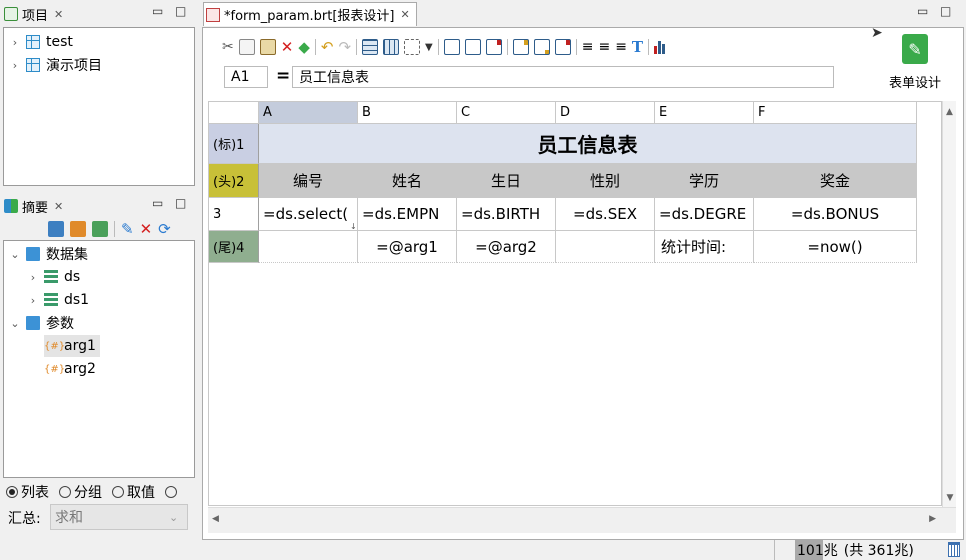 The height and width of the screenshot is (560, 966). I want to click on radio-value-option: 取值, so click(133, 492).